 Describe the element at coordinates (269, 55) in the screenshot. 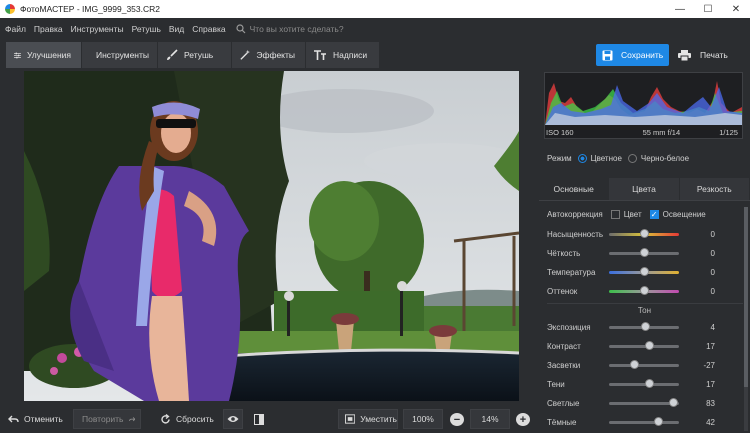

I see `tab-effects: Эффекты` at that location.